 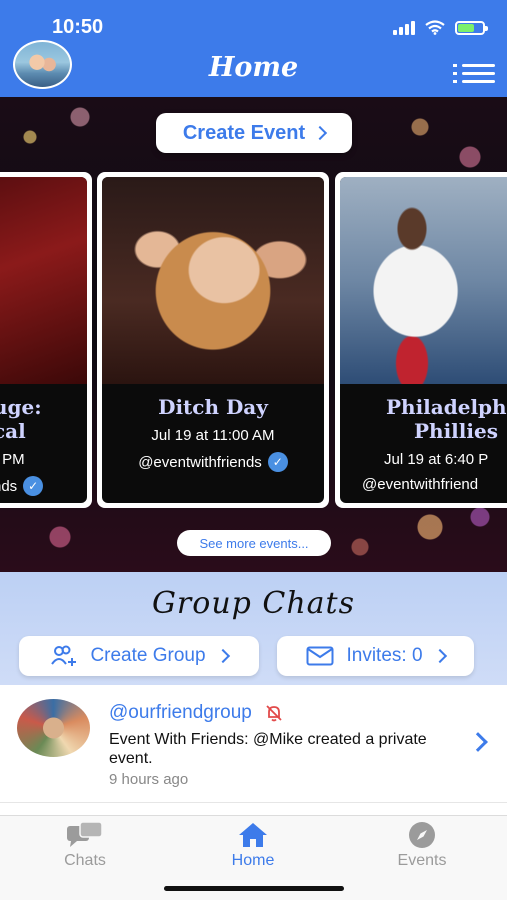 I want to click on create-event-button: Create Event, so click(x=254, y=133).